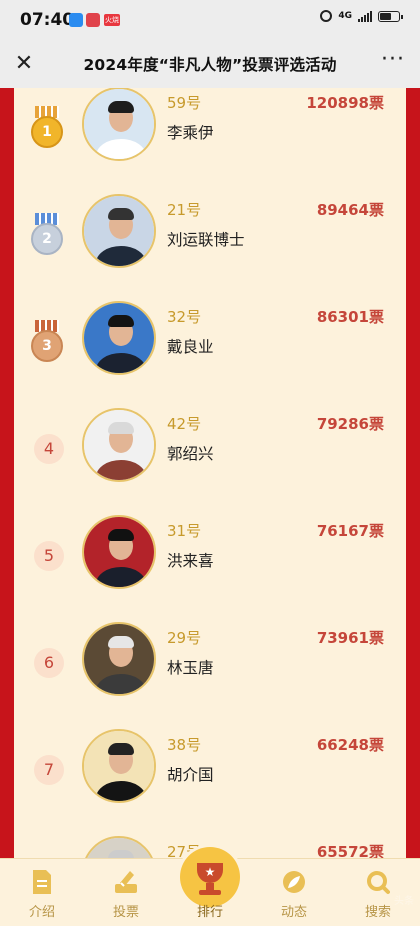  Describe the element at coordinates (350, 317) in the screenshot. I see `candidate-votes: 86301票` at that location.